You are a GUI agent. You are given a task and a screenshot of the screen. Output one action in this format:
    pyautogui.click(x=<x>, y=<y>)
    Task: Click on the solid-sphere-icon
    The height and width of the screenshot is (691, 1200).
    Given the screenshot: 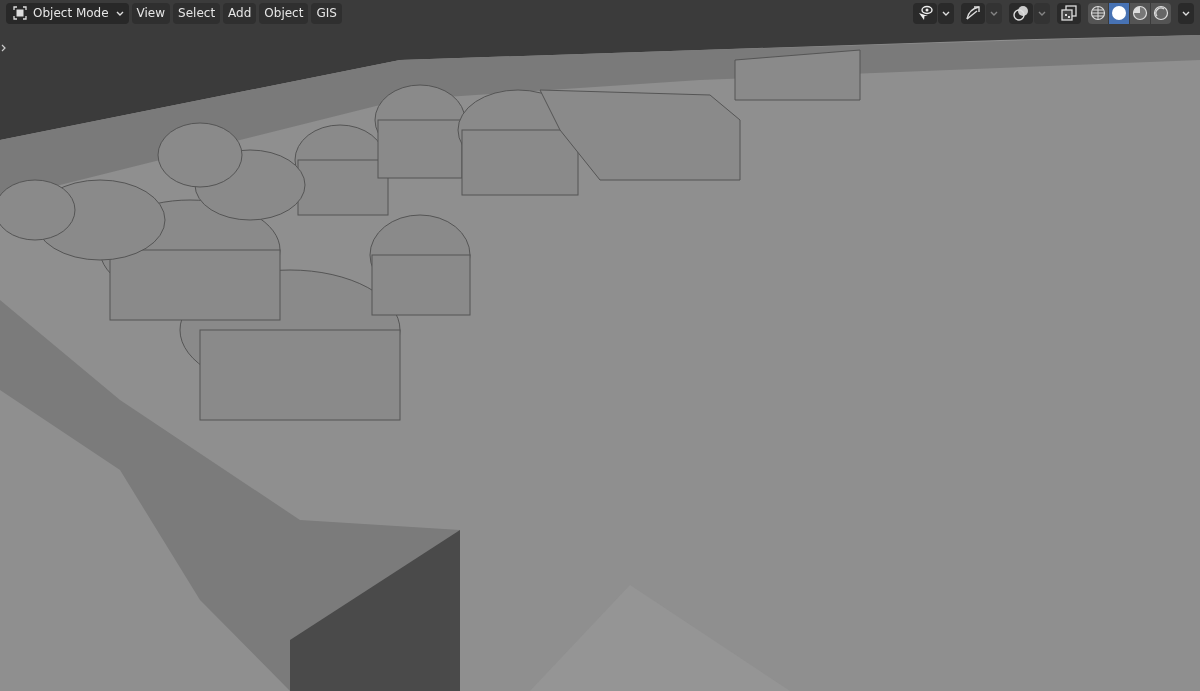 What is the action you would take?
    pyautogui.click(x=1119, y=13)
    